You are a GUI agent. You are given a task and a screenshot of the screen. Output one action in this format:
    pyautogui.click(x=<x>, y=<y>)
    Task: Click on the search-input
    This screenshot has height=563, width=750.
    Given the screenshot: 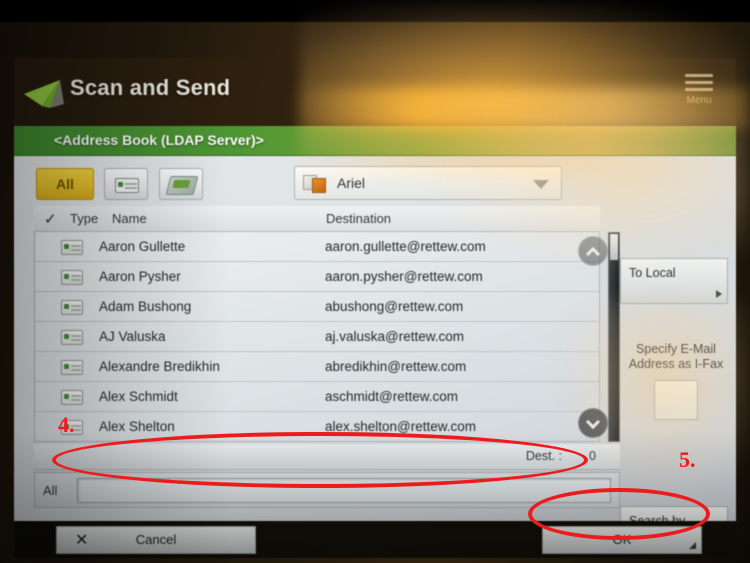 What is the action you would take?
    pyautogui.click(x=344, y=490)
    